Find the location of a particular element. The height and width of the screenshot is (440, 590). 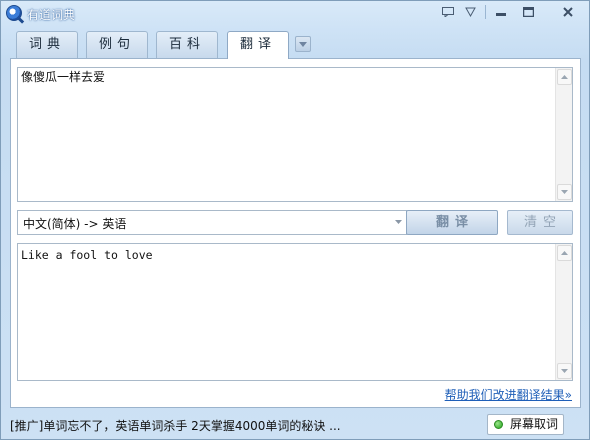

close-icon is located at coordinates (568, 12).